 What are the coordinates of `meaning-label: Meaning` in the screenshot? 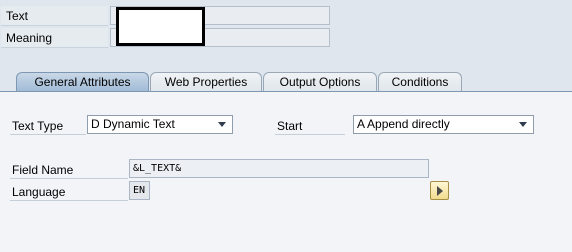 It's located at (54, 38).